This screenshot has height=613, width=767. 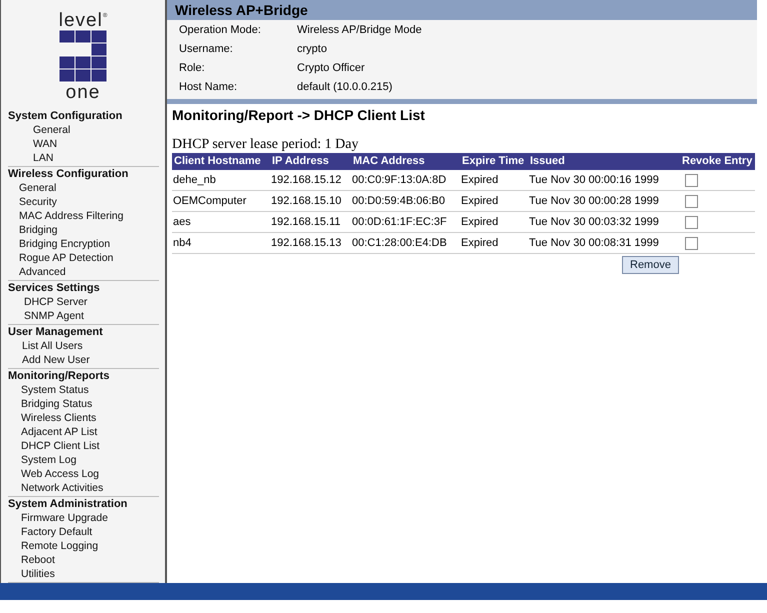 What do you see at coordinates (83, 532) in the screenshot?
I see `menu-link: Factory Default` at bounding box center [83, 532].